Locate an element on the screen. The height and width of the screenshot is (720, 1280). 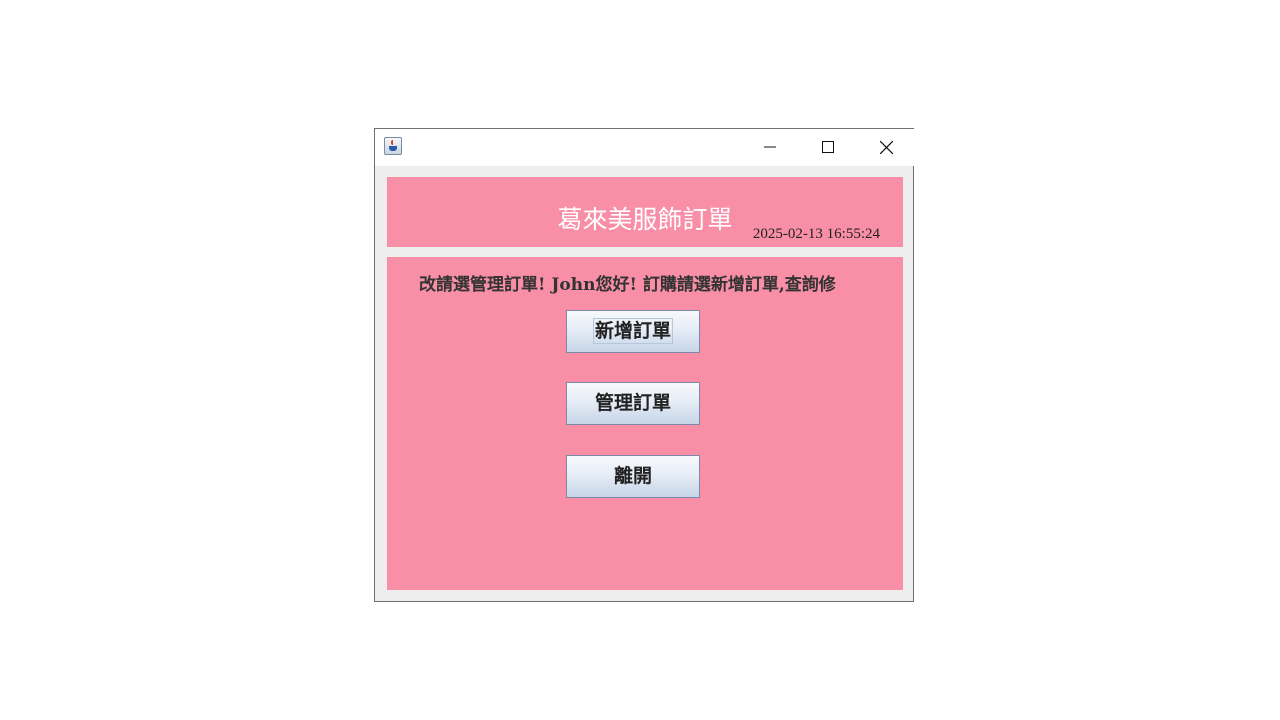
exit-label: 離開 is located at coordinates (632, 476).